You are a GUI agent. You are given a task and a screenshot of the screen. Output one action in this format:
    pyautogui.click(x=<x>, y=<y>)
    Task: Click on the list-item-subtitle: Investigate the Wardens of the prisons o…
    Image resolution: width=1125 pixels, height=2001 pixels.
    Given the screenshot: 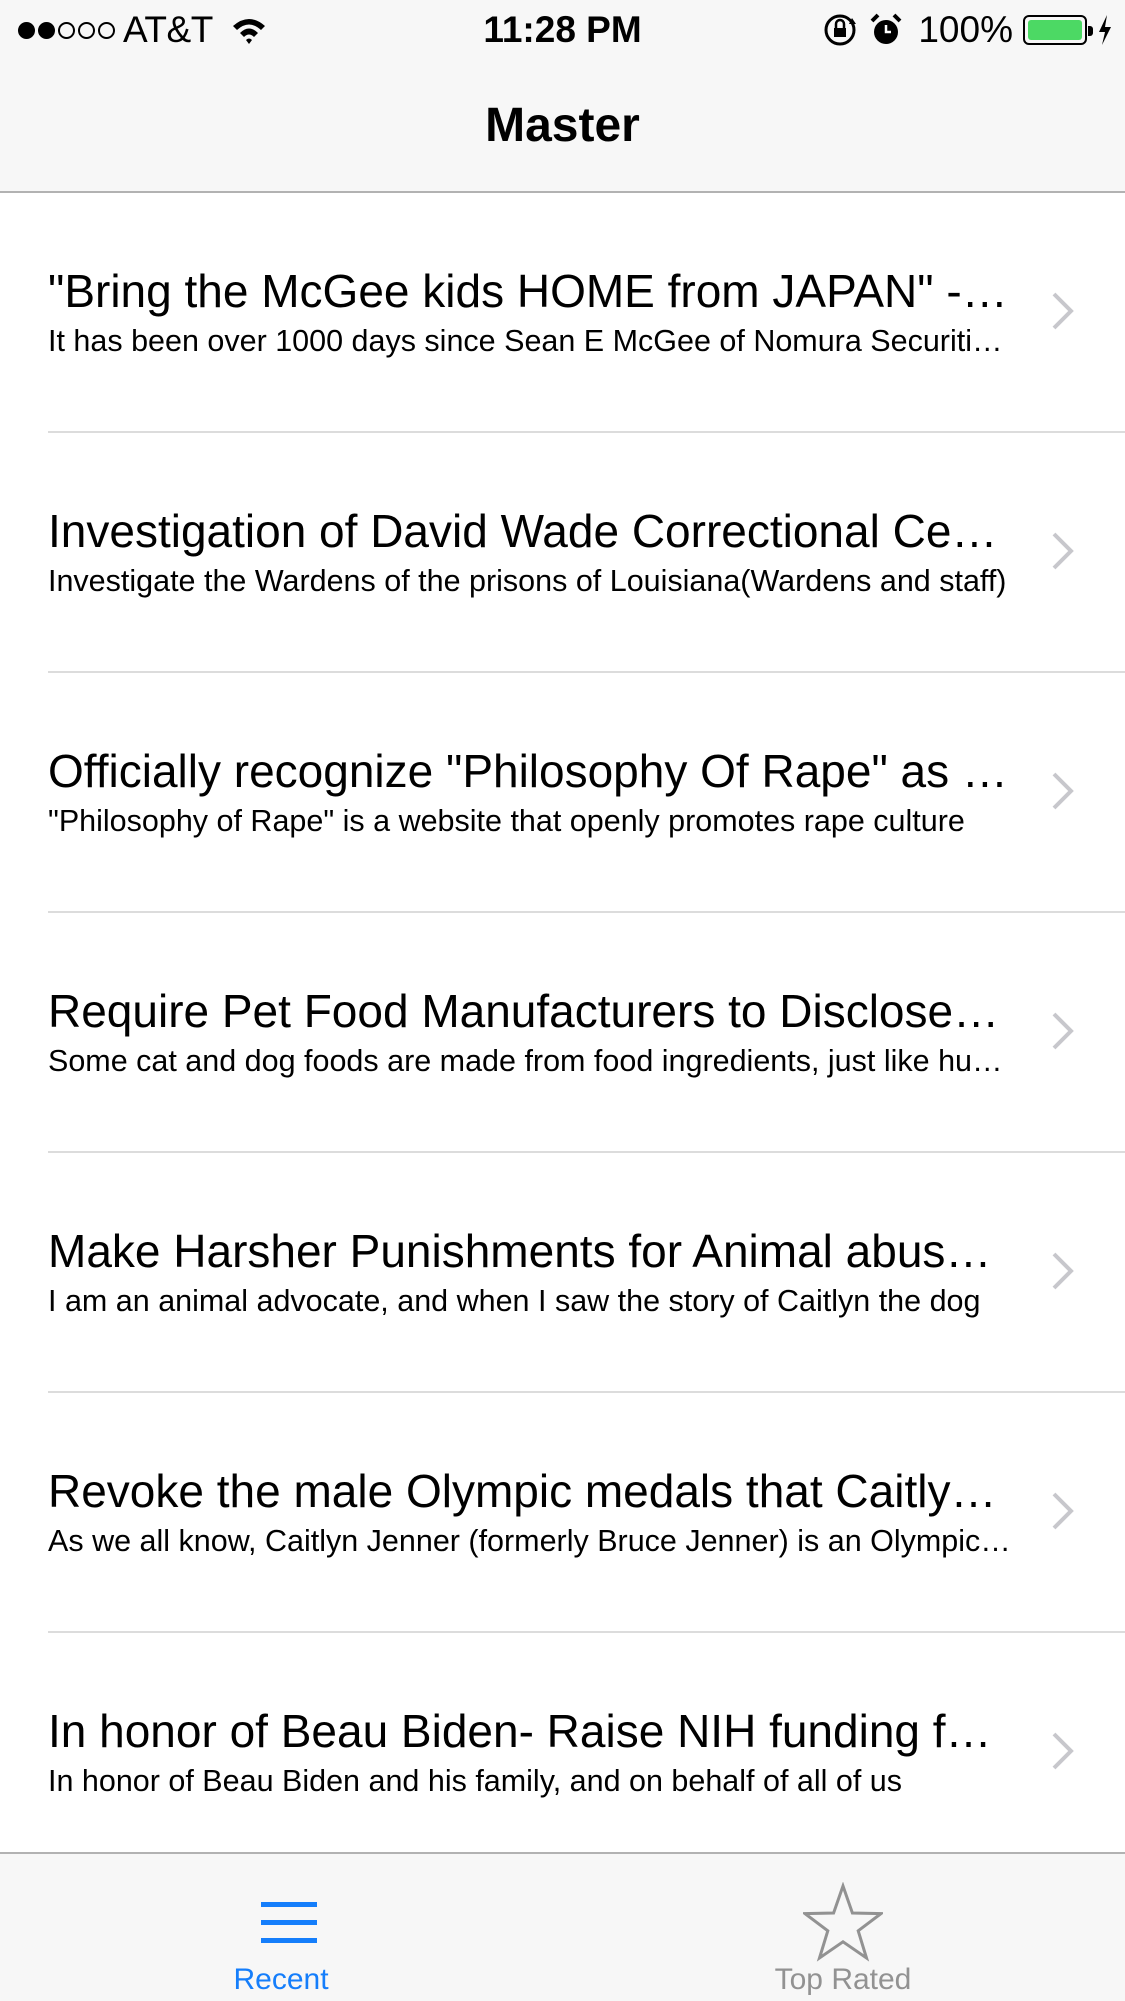 What is the action you would take?
    pyautogui.click(x=527, y=581)
    